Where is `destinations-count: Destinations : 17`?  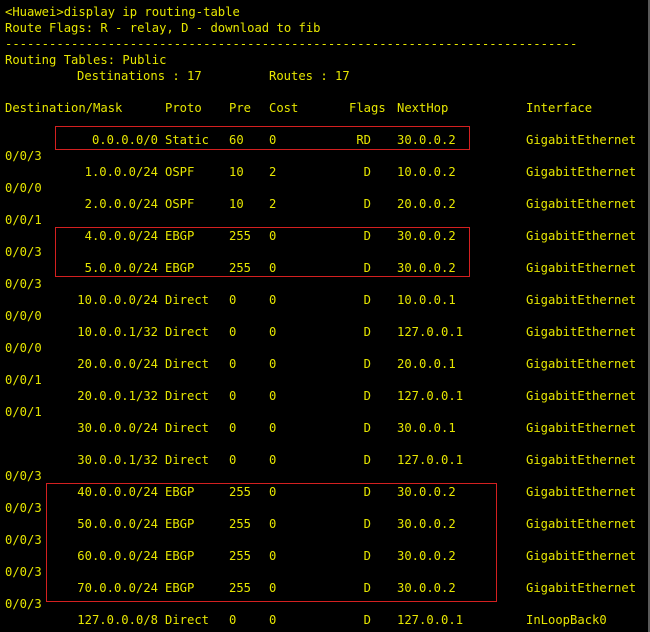 destinations-count: Destinations : 17 is located at coordinates (139, 76).